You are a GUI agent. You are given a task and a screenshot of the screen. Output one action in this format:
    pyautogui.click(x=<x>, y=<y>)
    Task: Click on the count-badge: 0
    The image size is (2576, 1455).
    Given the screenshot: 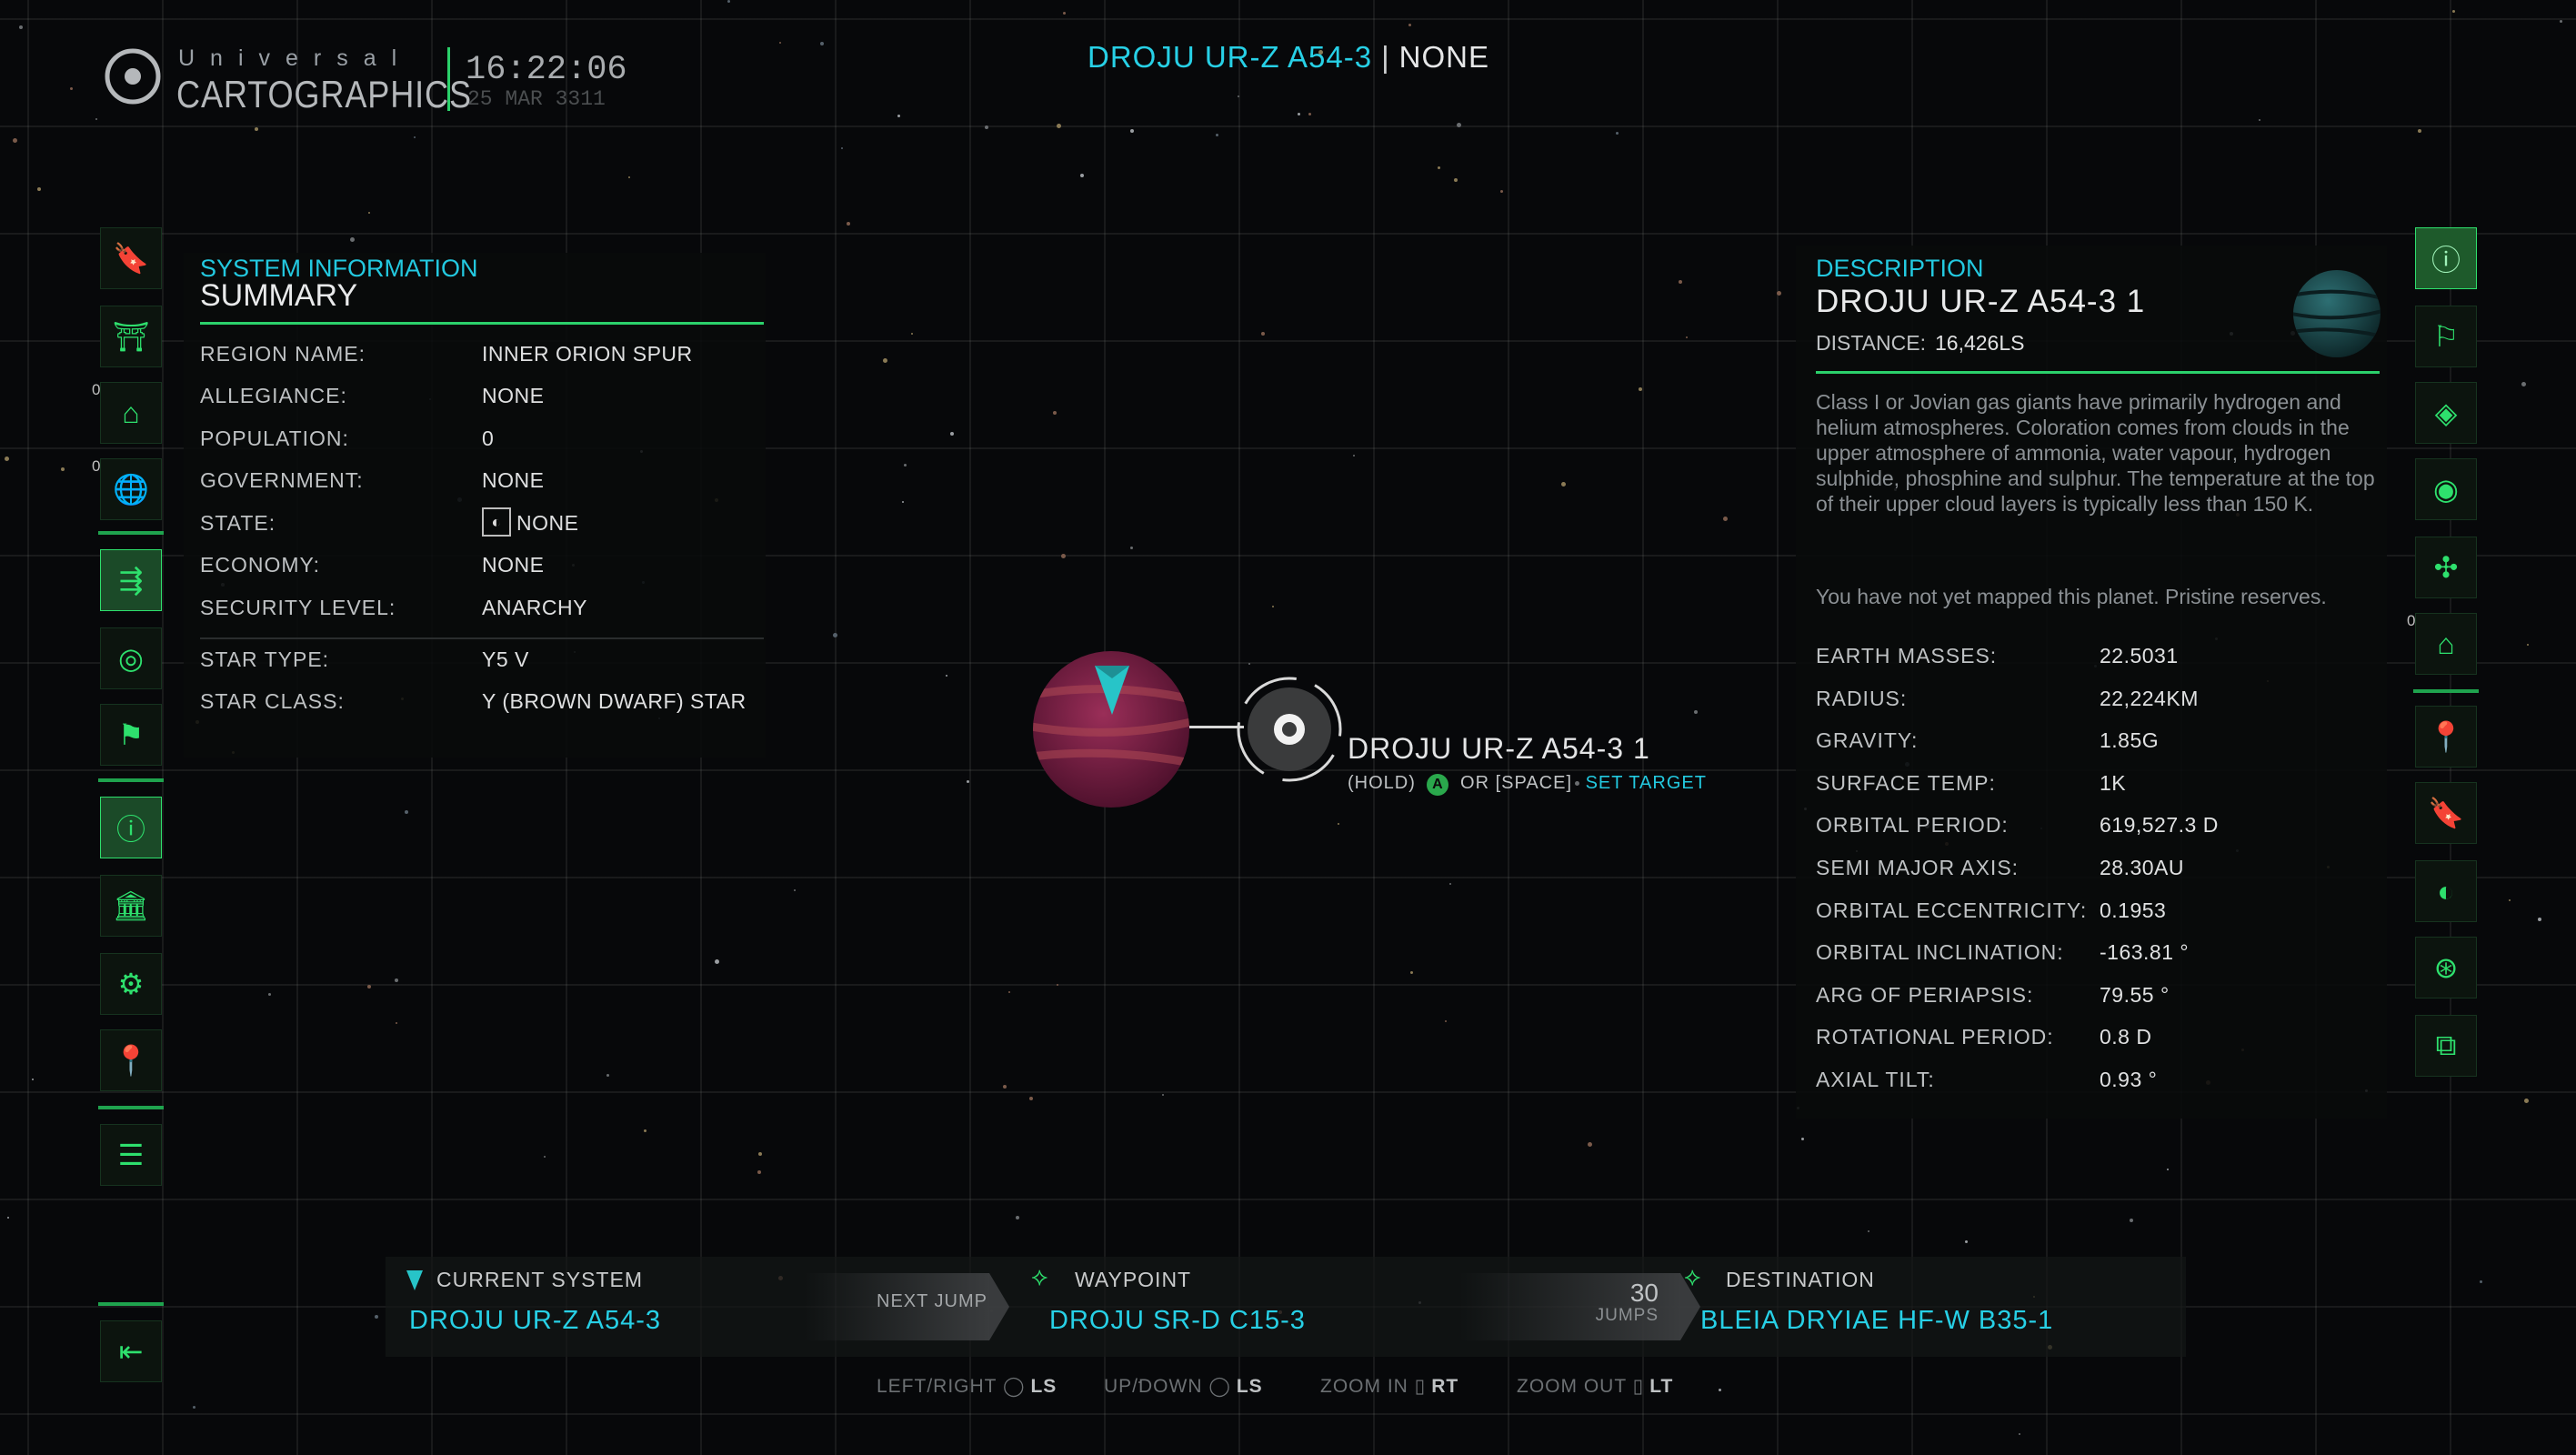 What is the action you would take?
    pyautogui.click(x=96, y=466)
    